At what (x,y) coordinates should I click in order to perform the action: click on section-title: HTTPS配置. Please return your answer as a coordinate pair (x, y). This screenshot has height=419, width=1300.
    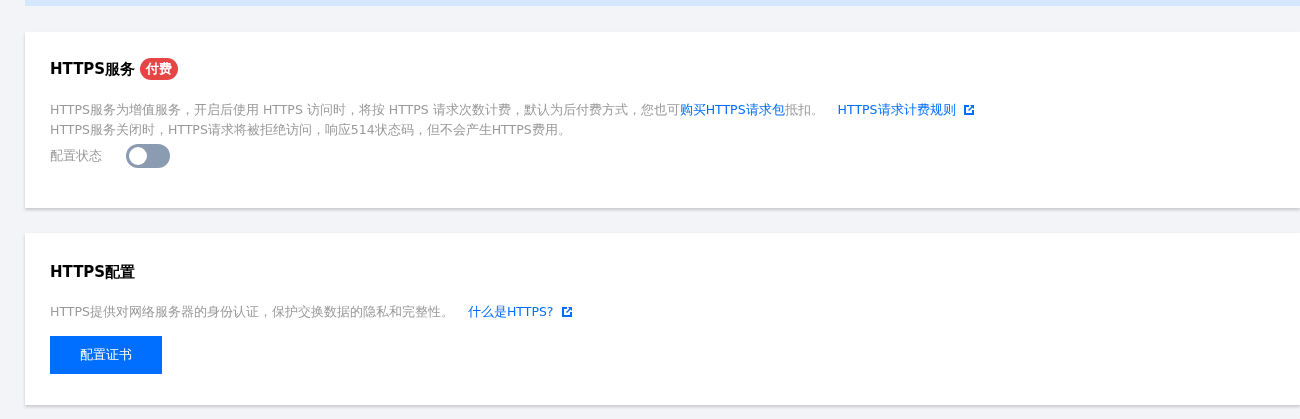
    Looking at the image, I should click on (93, 272).